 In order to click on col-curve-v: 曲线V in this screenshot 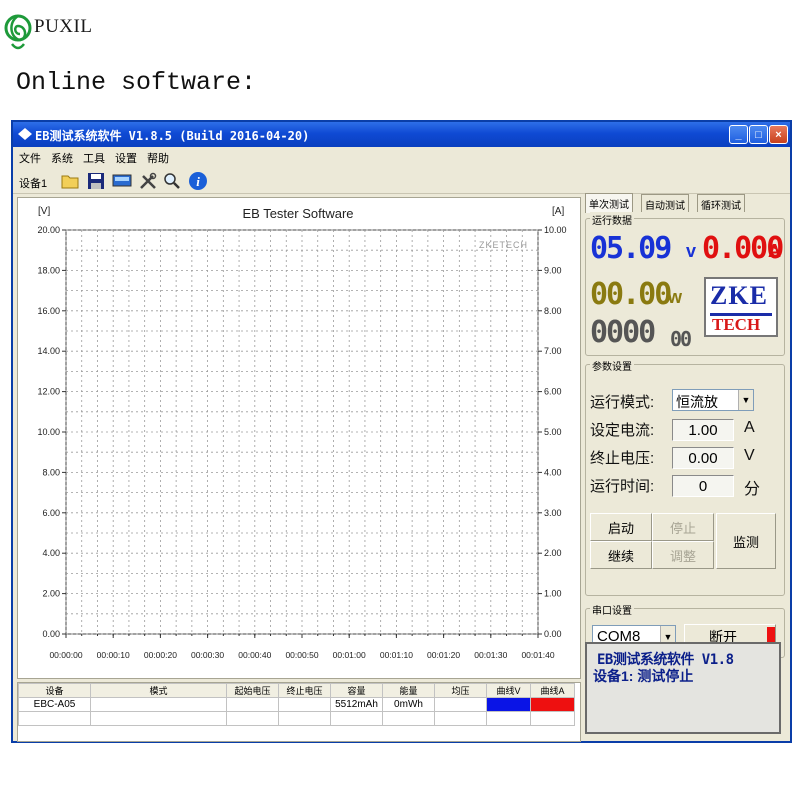, I will do `click(508, 690)`.